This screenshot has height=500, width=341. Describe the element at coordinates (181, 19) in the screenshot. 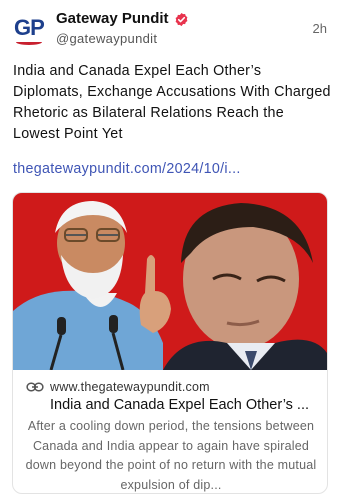

I see `verified-badge-icon` at that location.